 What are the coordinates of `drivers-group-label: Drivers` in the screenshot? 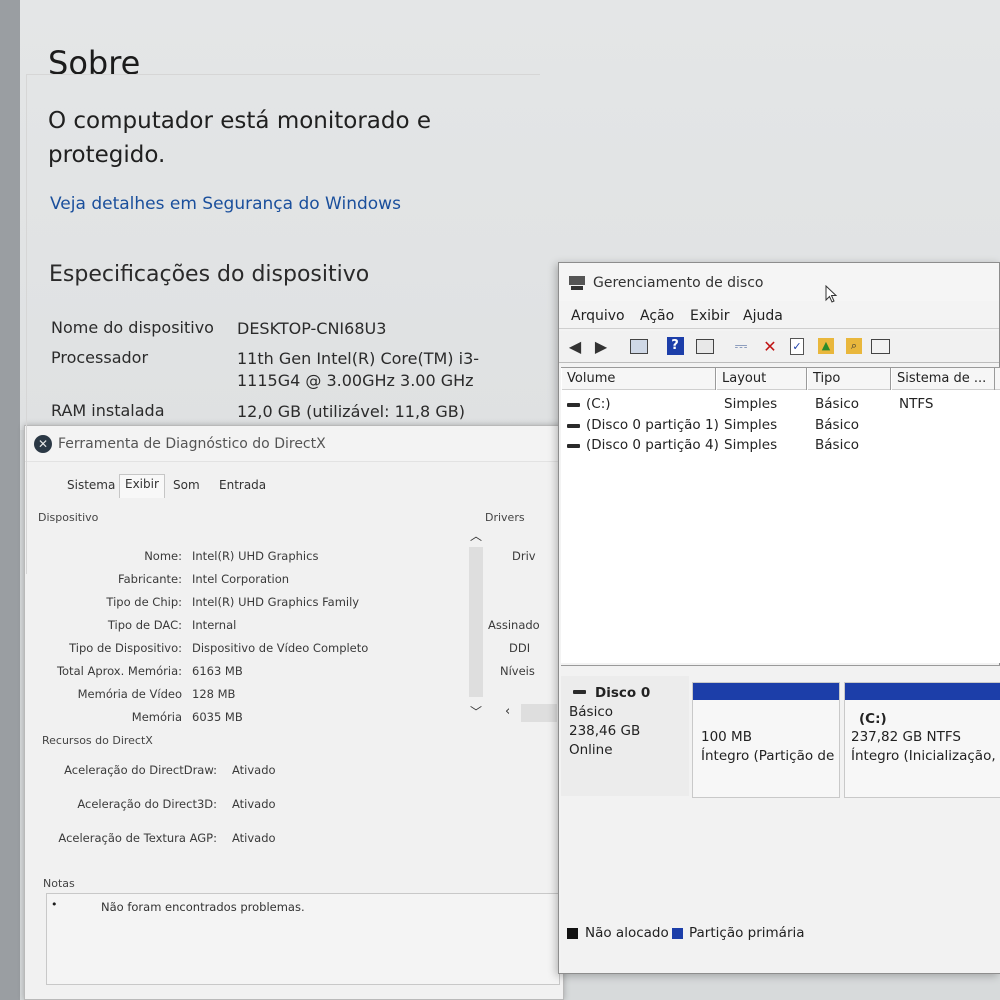 It's located at (505, 517).